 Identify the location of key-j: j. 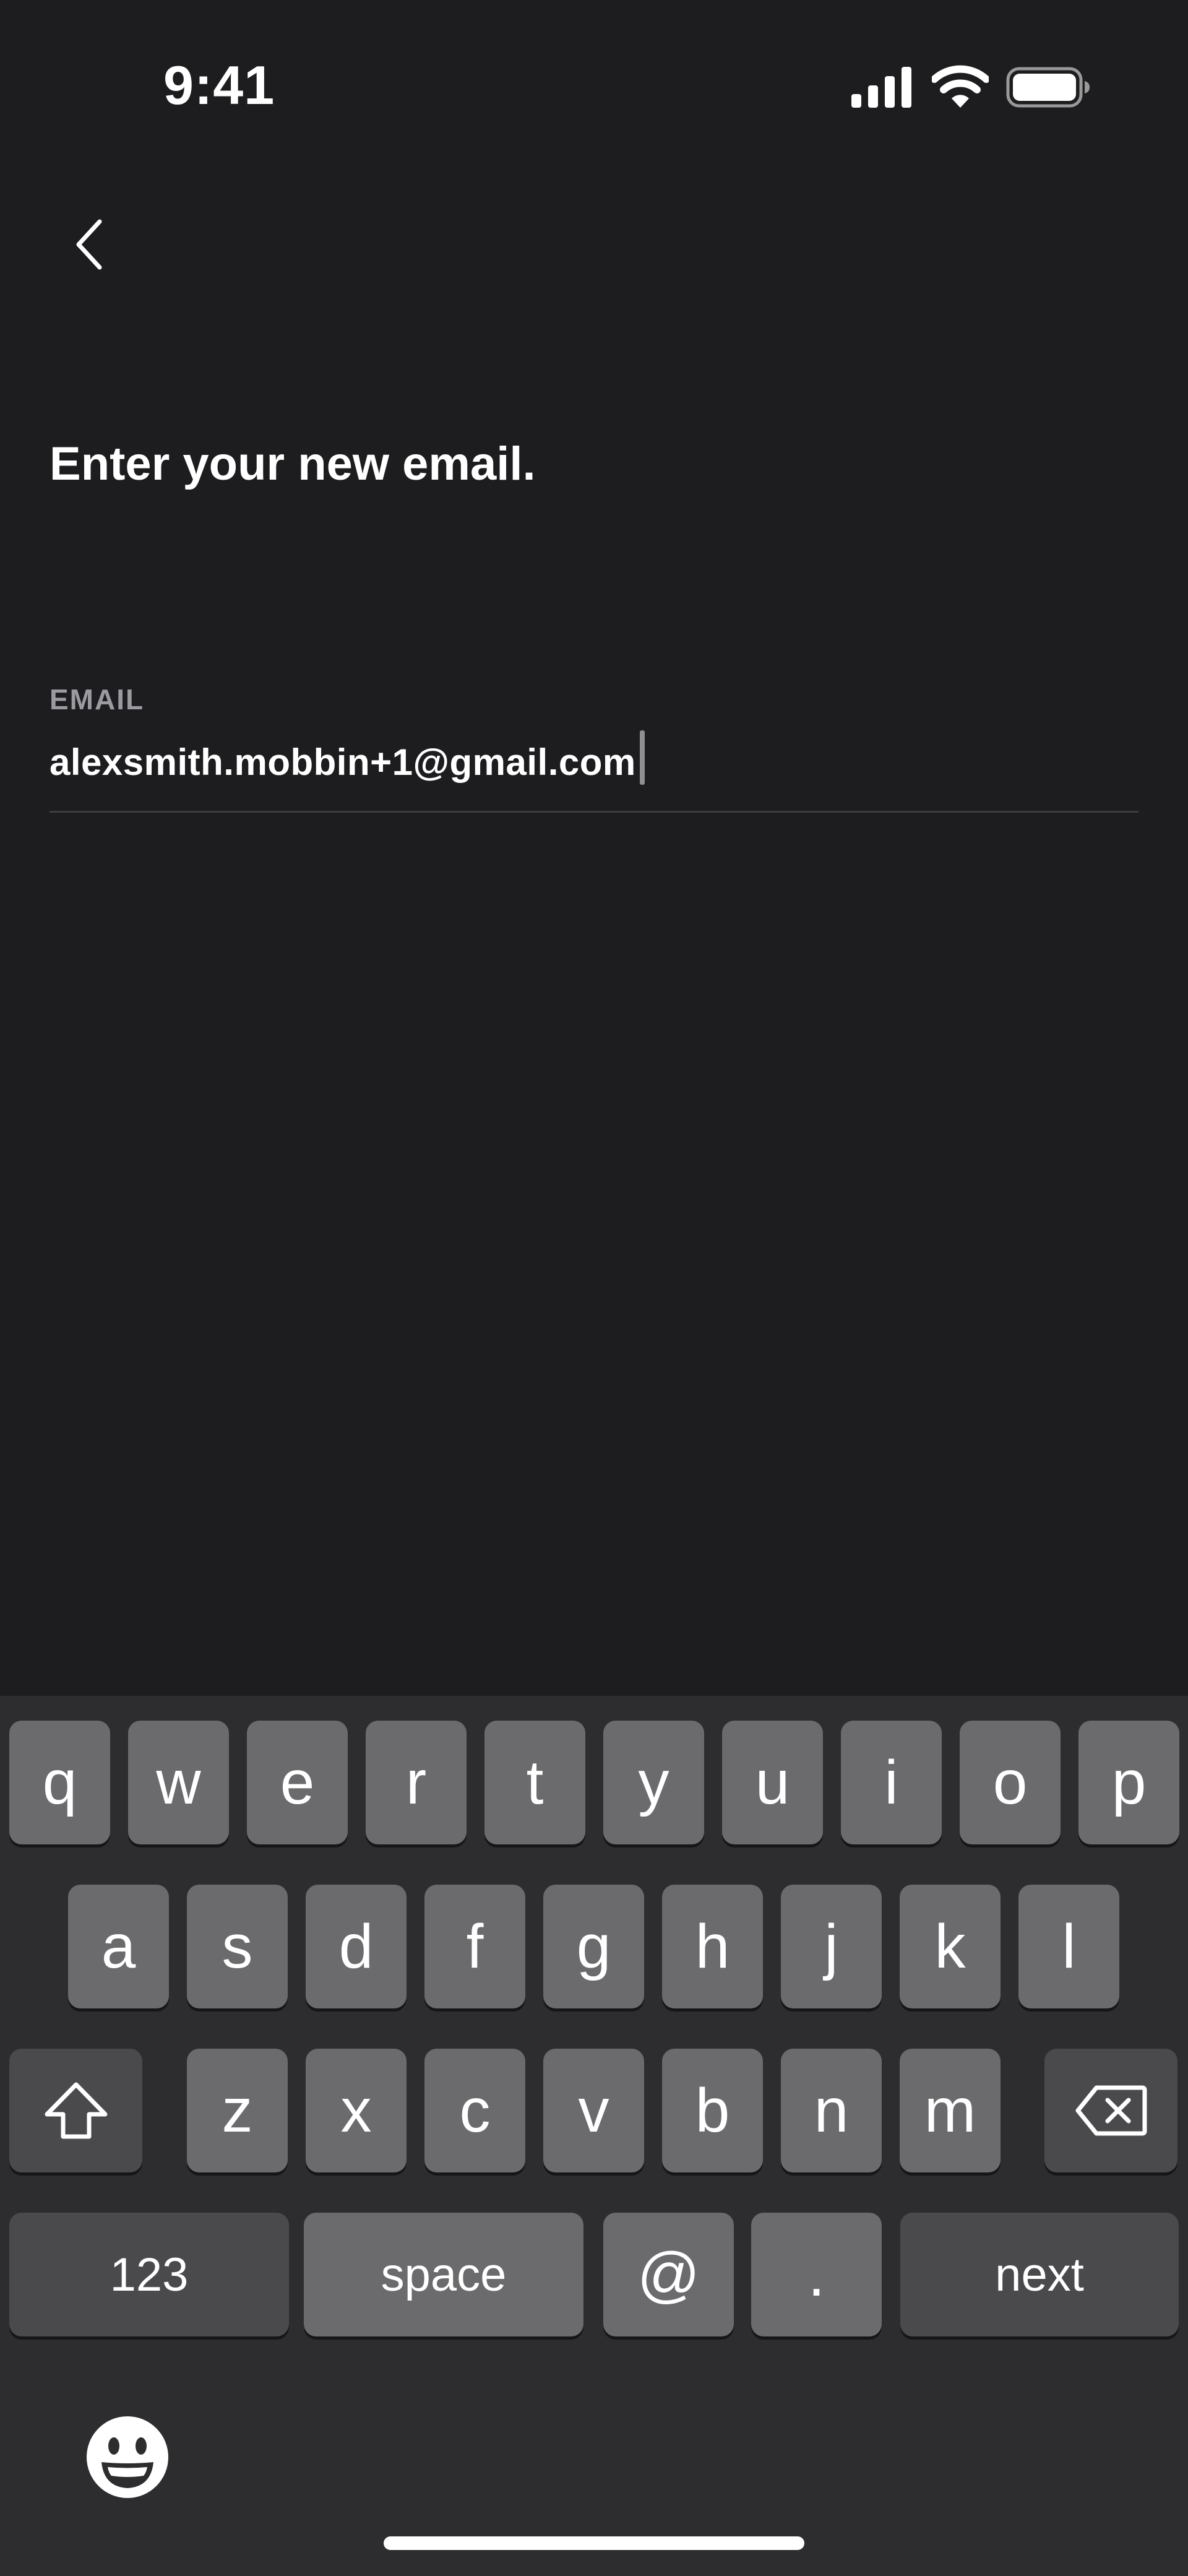
(831, 1946).